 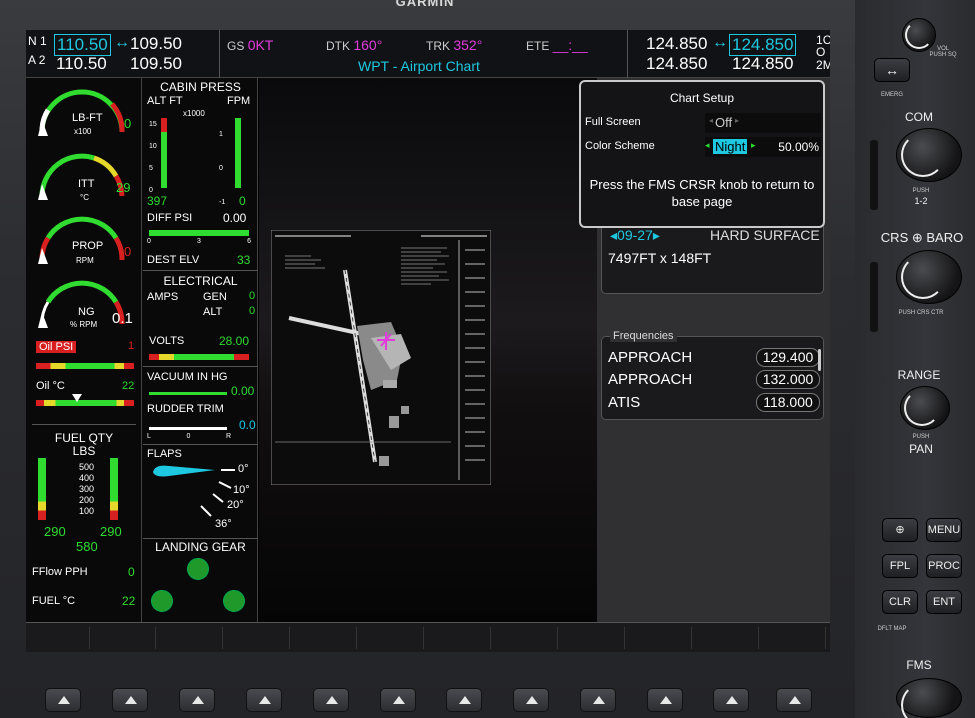 I want to click on brightness-value: 50.00%, so click(x=798, y=147).